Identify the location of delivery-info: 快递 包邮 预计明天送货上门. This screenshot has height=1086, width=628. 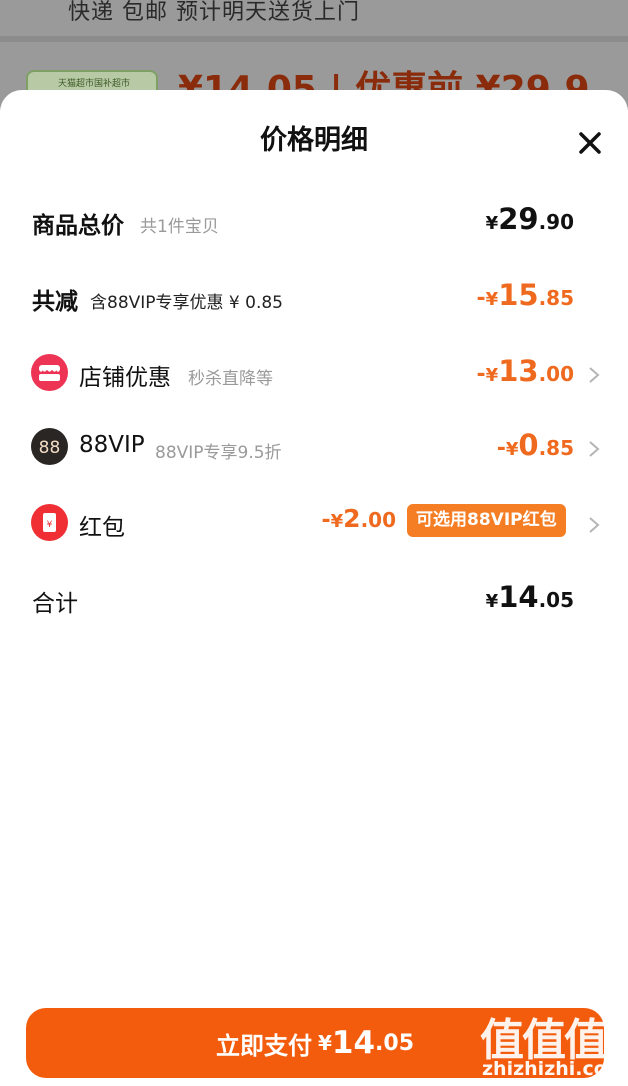
(214, 12).